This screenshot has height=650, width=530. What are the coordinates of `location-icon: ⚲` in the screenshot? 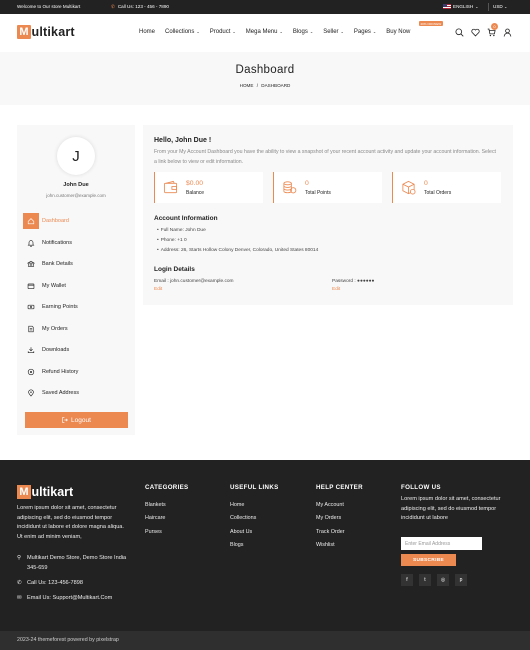 It's located at (19, 558).